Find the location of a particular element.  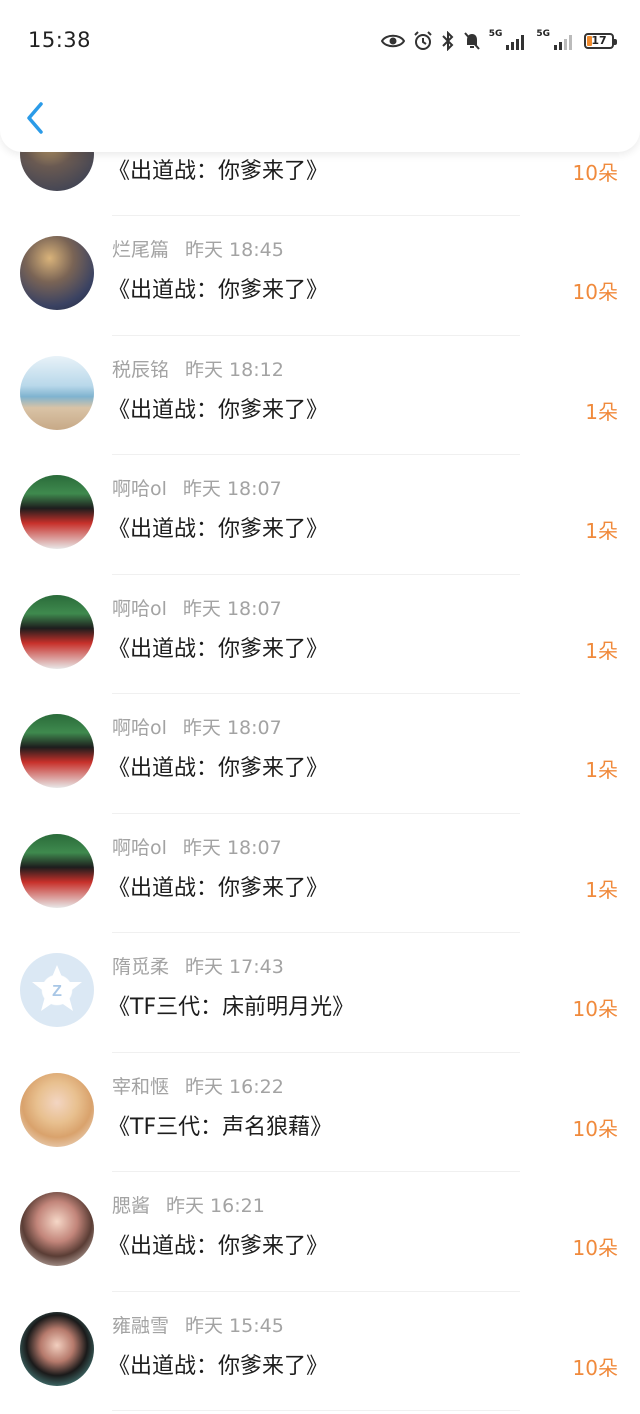

network-label-2: 5G is located at coordinates (543, 34).